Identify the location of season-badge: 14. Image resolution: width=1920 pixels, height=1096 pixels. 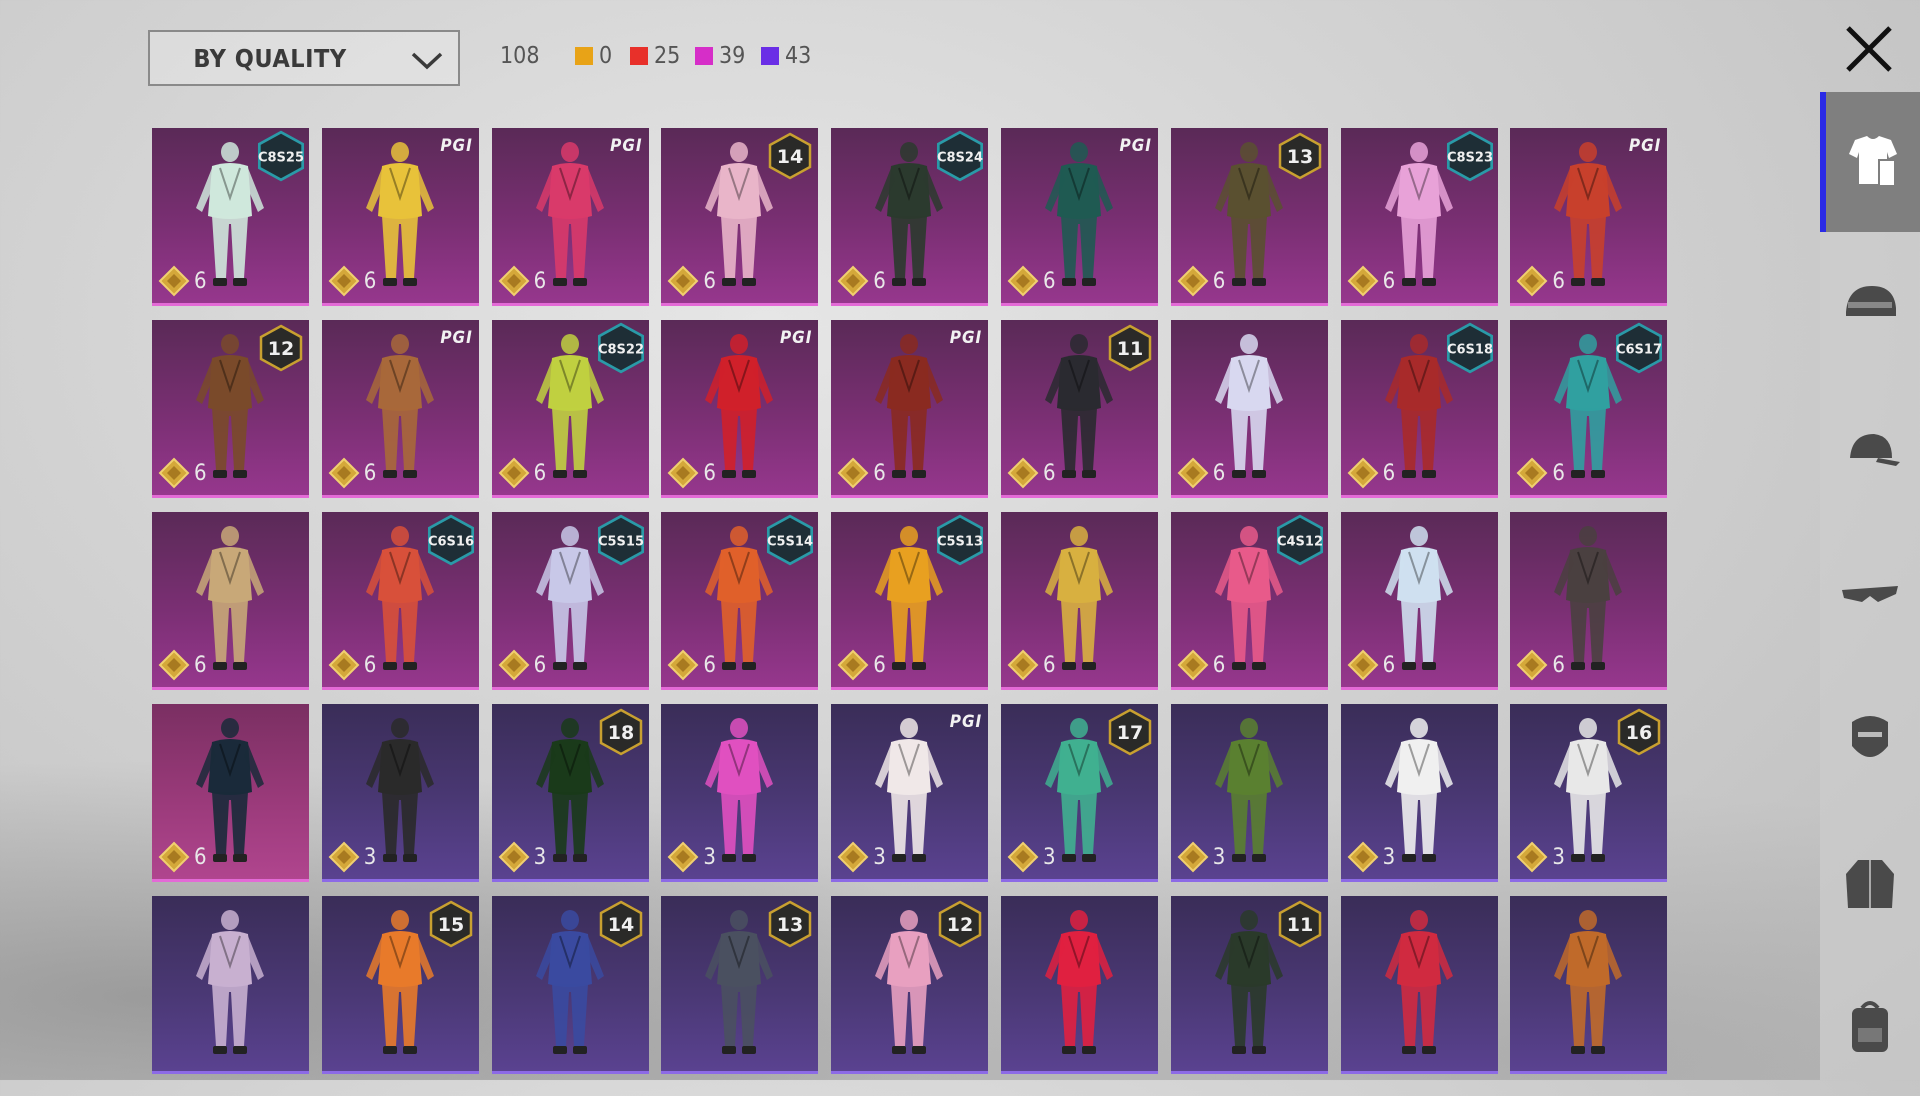
(620, 924).